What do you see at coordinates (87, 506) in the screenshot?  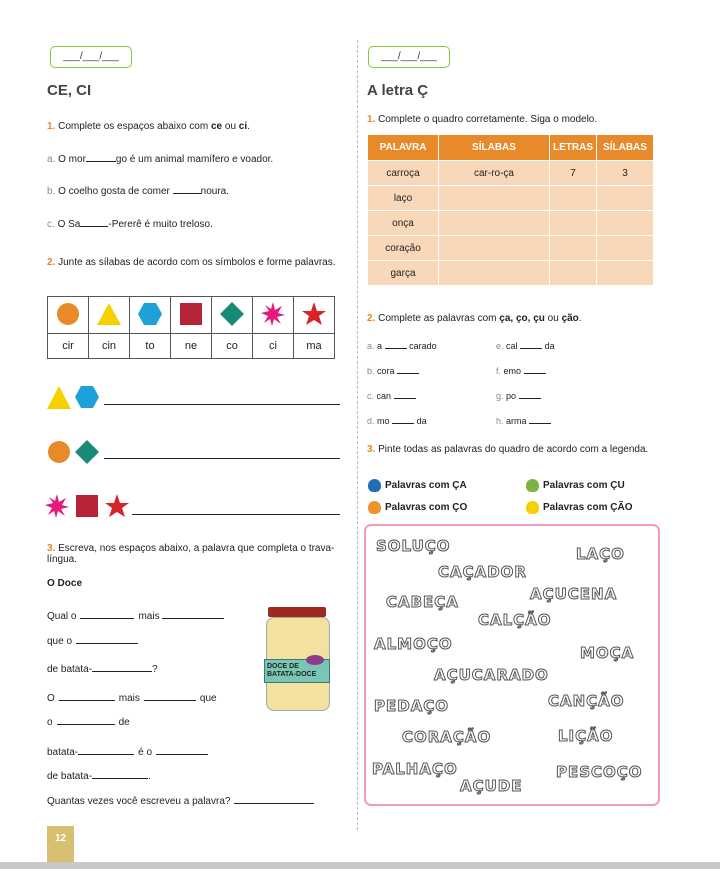 I see `combo-star-square-star` at bounding box center [87, 506].